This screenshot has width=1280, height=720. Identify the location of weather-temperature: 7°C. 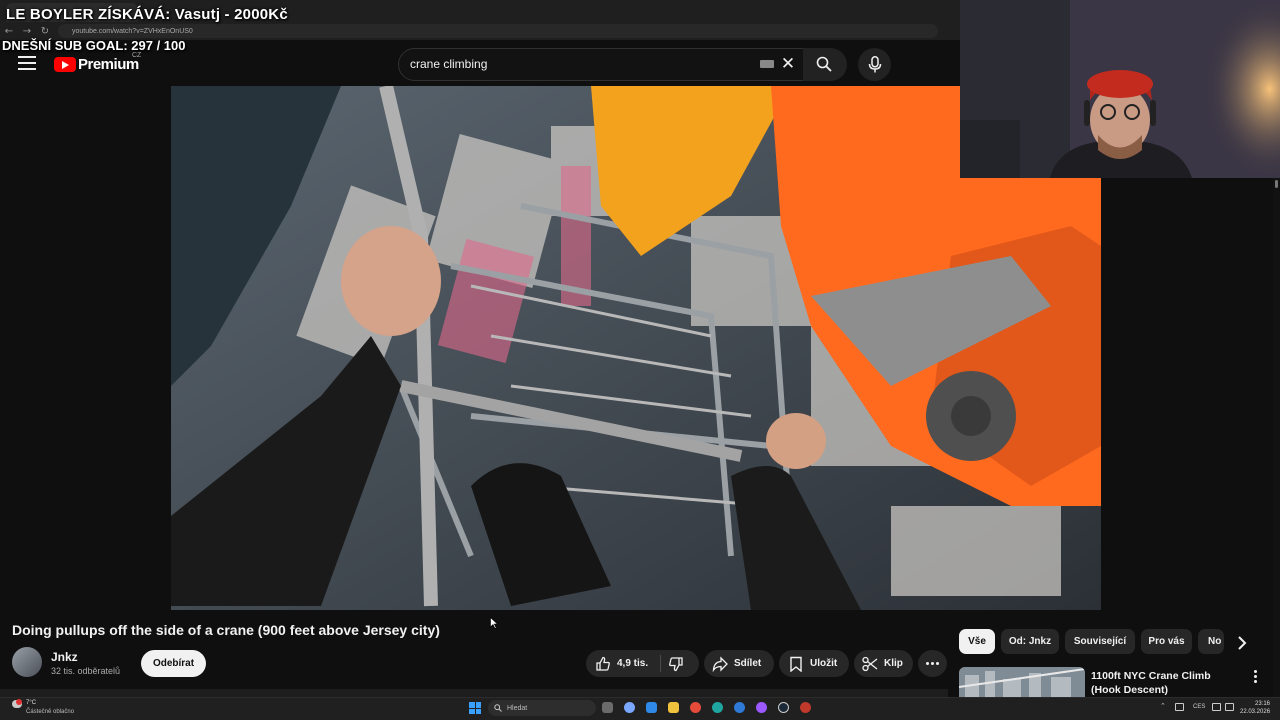
(31, 703).